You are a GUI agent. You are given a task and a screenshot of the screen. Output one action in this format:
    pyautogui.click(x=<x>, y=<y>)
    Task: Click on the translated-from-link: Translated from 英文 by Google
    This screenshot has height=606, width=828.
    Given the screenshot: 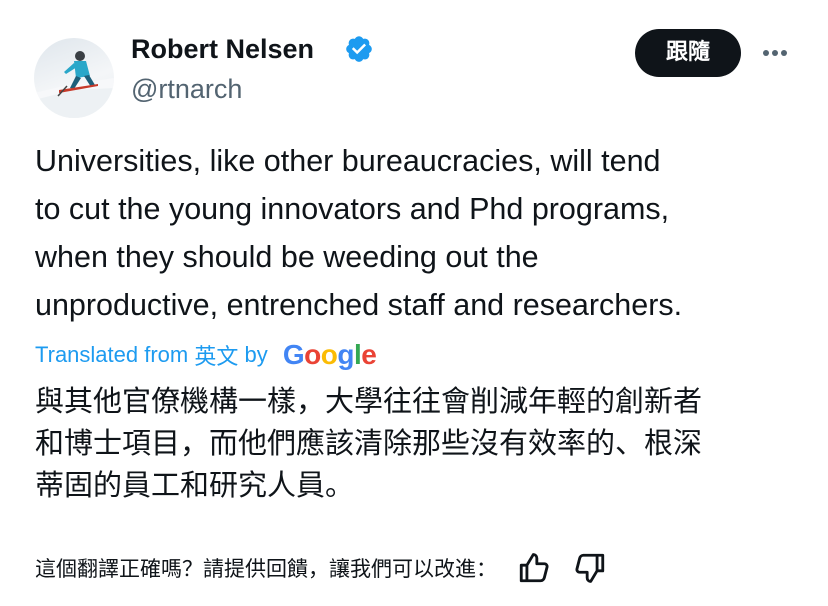 What is the action you would take?
    pyautogui.click(x=206, y=355)
    